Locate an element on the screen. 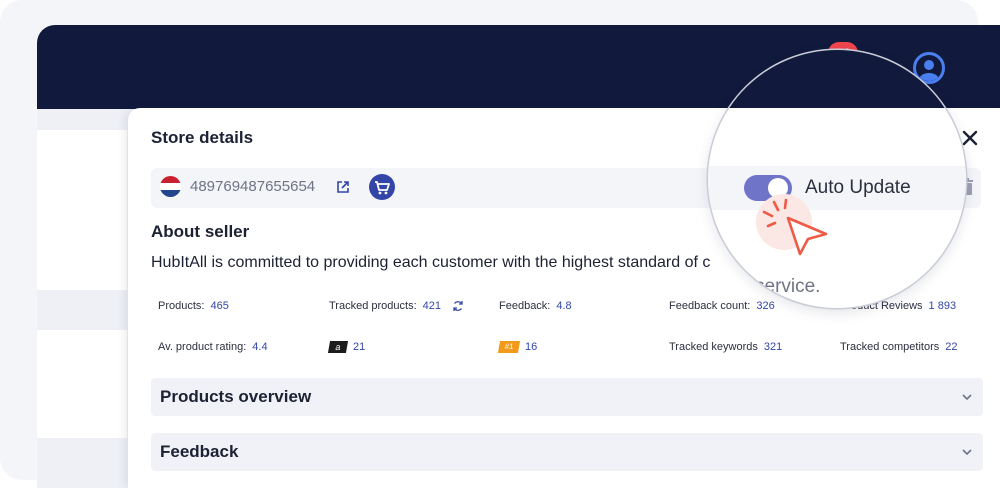 This screenshot has height=488, width=1000. magnified-about-text-tail: service. is located at coordinates (788, 286).